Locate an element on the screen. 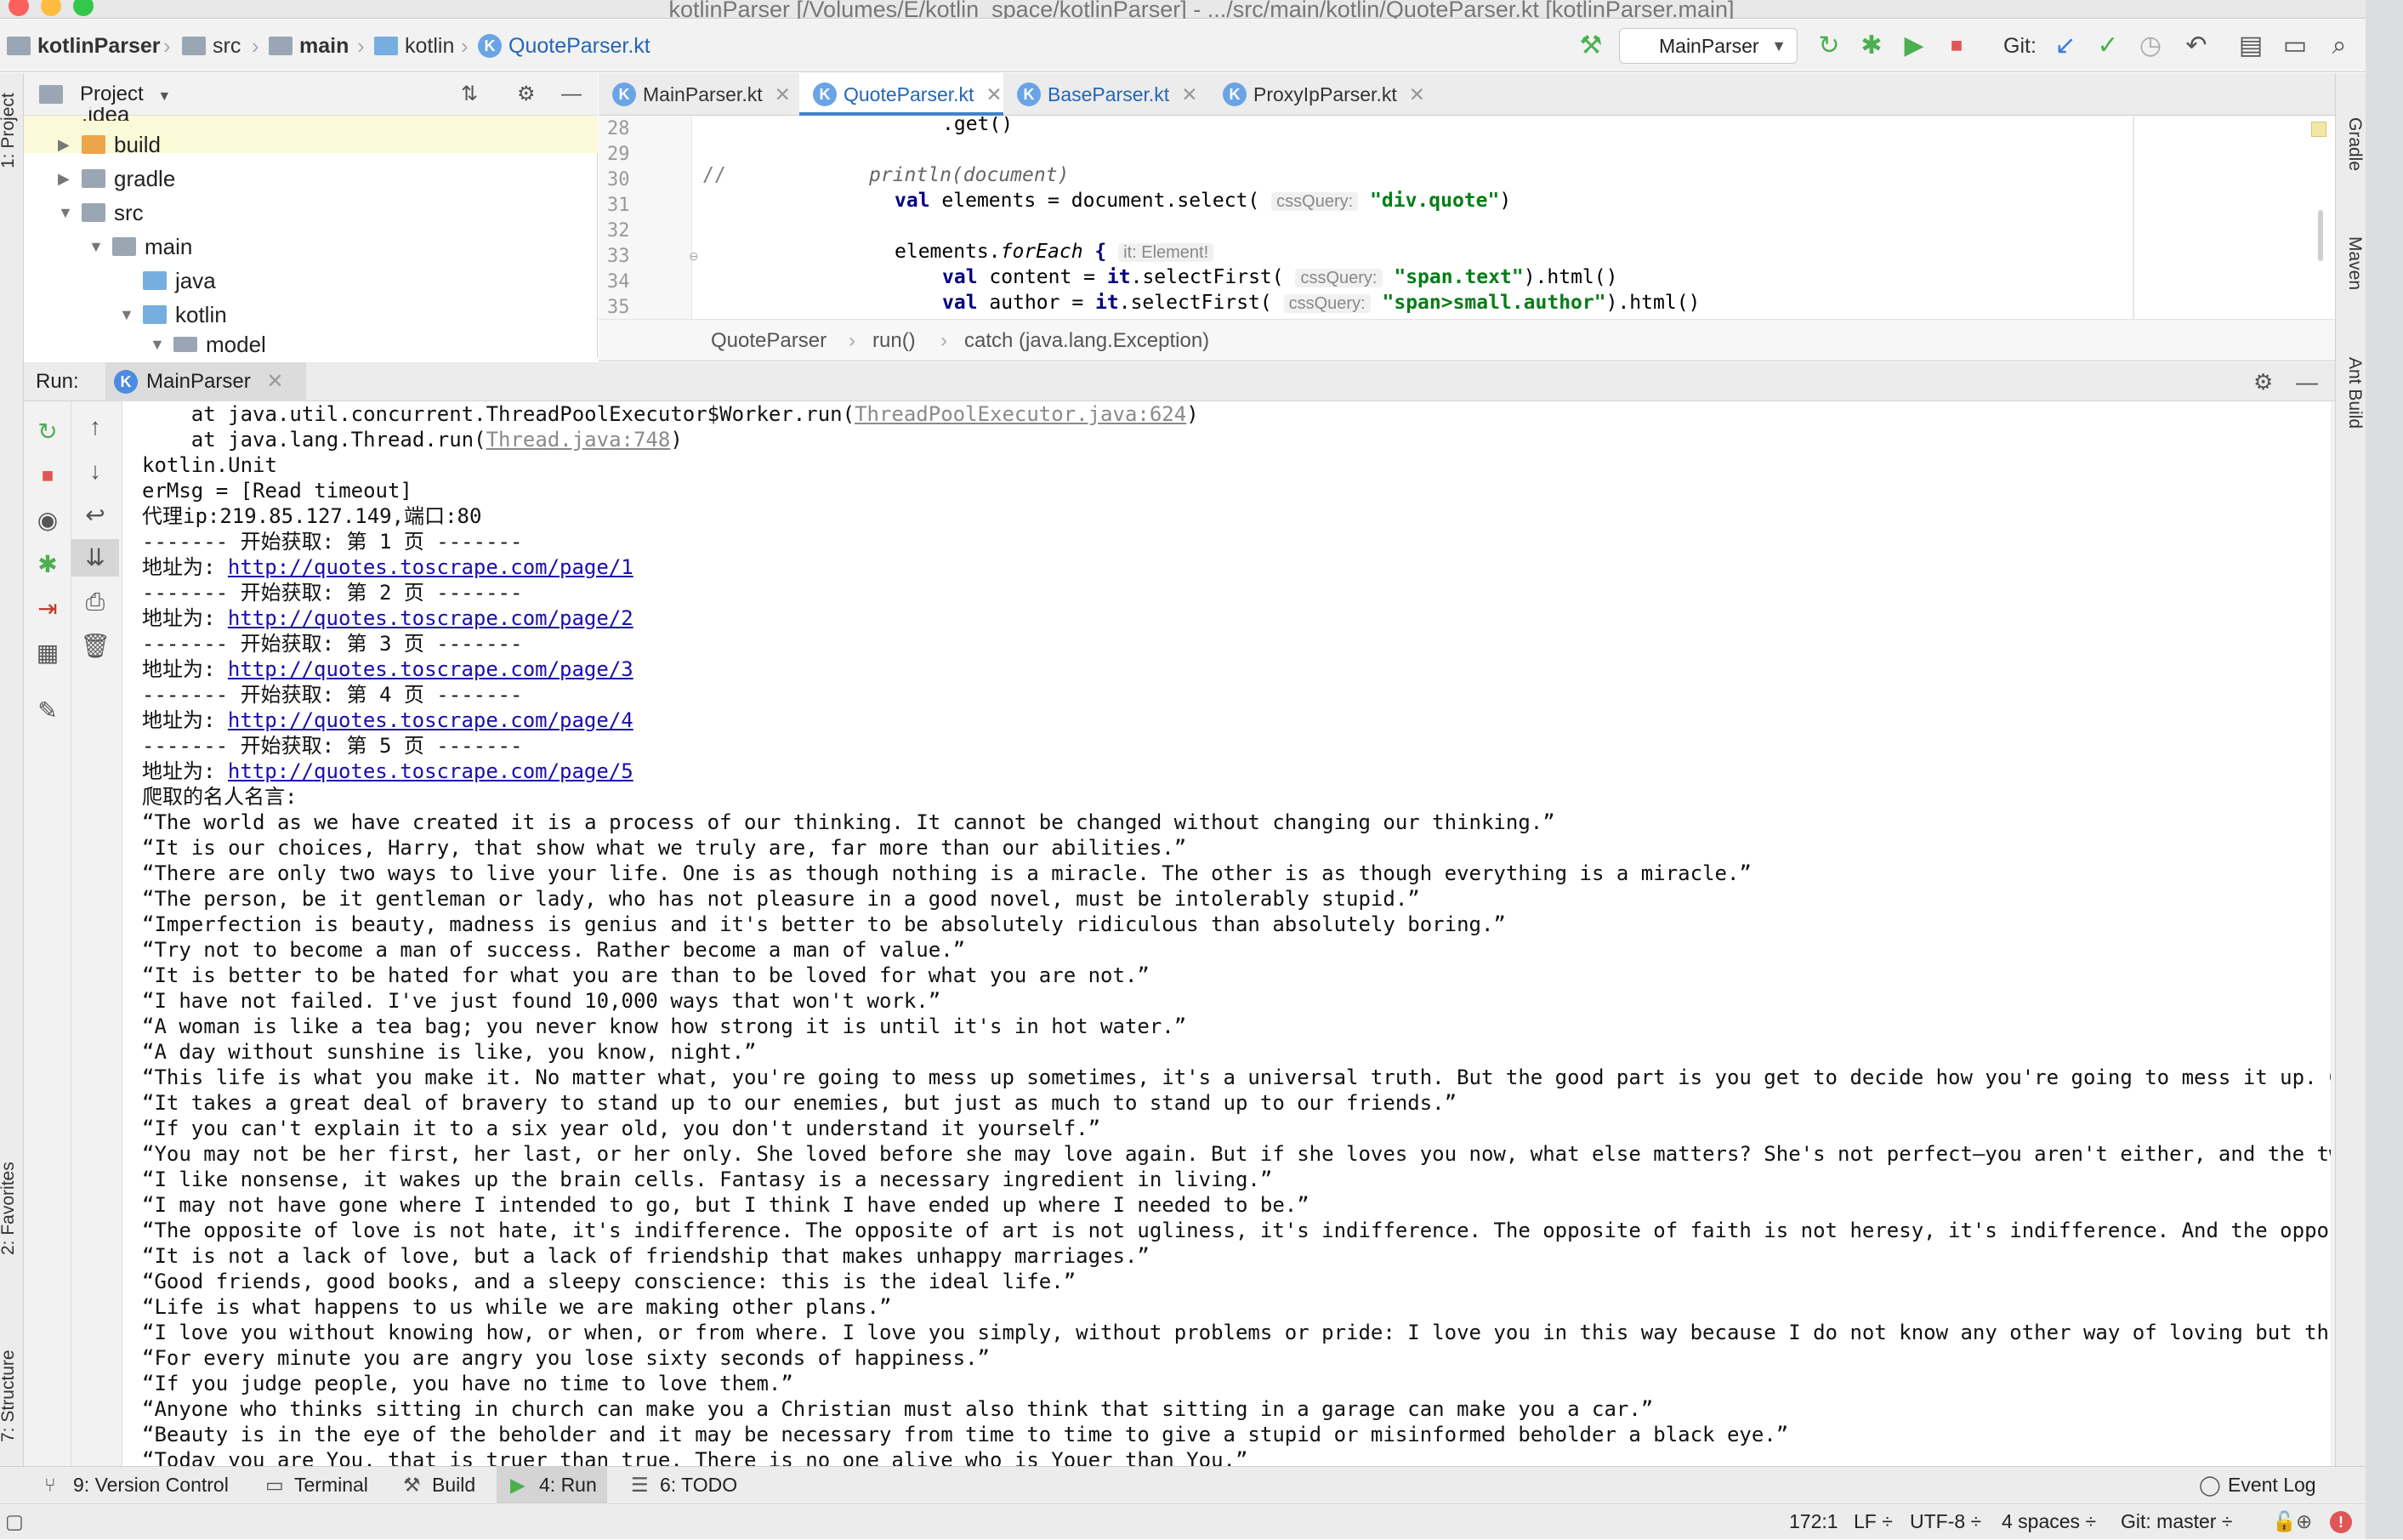 The height and width of the screenshot is (1540, 2403). tab-mainparser: K MainParser.kt ✕ is located at coordinates (699, 94).